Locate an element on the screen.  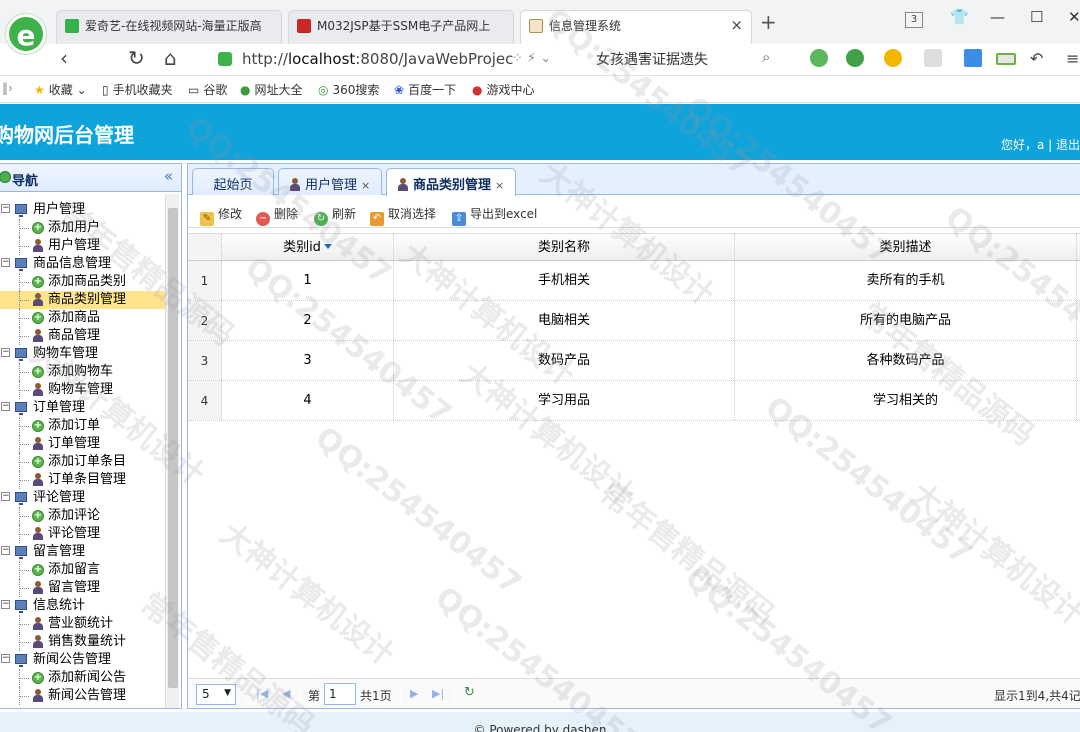
current-page-input: 1 is located at coordinates (340, 694).